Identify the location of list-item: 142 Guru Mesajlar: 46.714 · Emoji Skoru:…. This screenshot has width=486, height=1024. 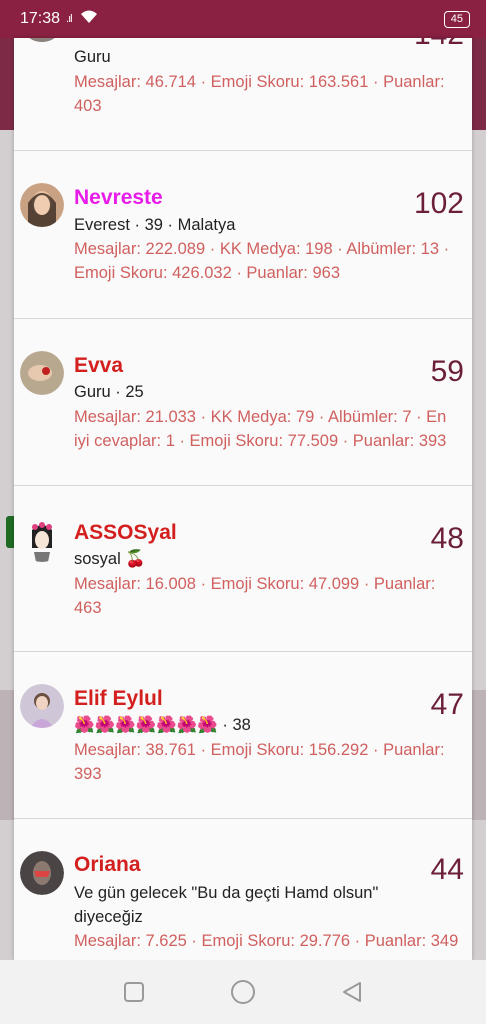
(243, 94).